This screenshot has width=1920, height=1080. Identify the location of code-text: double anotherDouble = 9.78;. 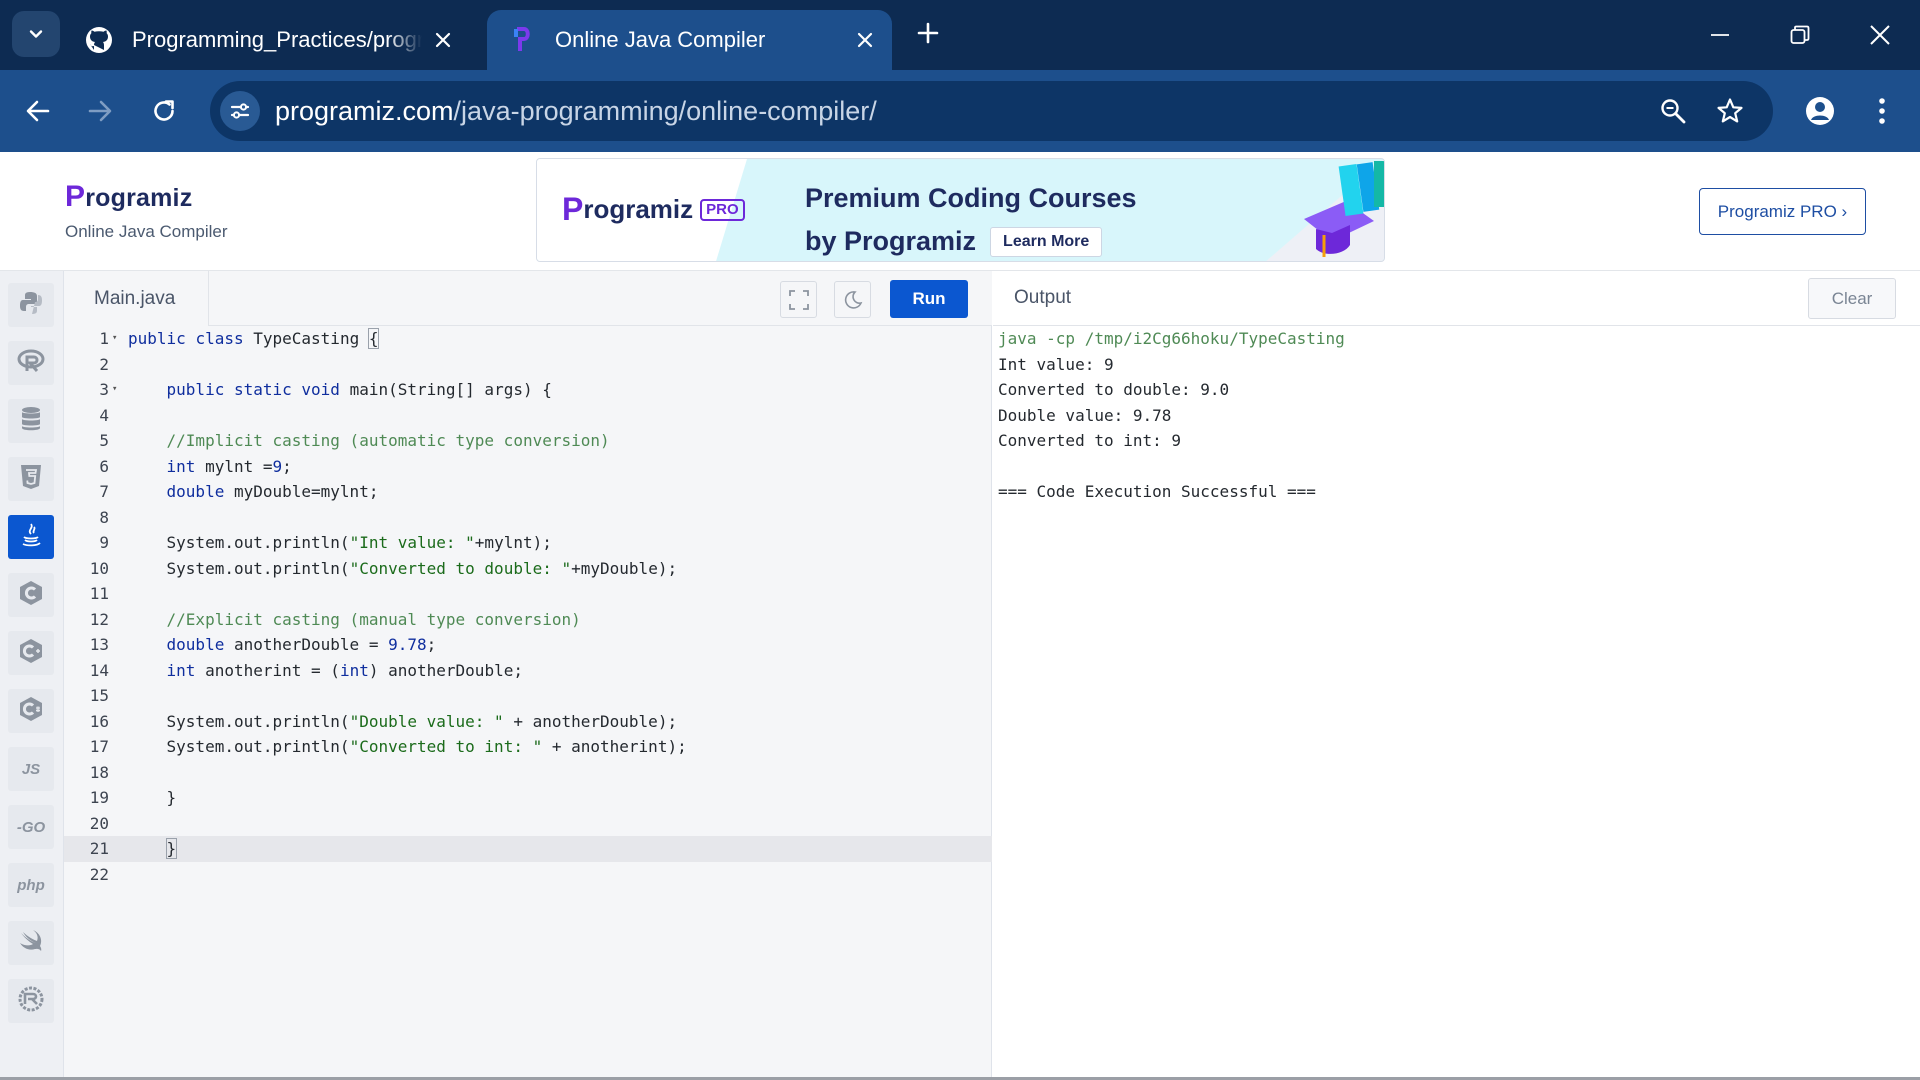
(301, 644).